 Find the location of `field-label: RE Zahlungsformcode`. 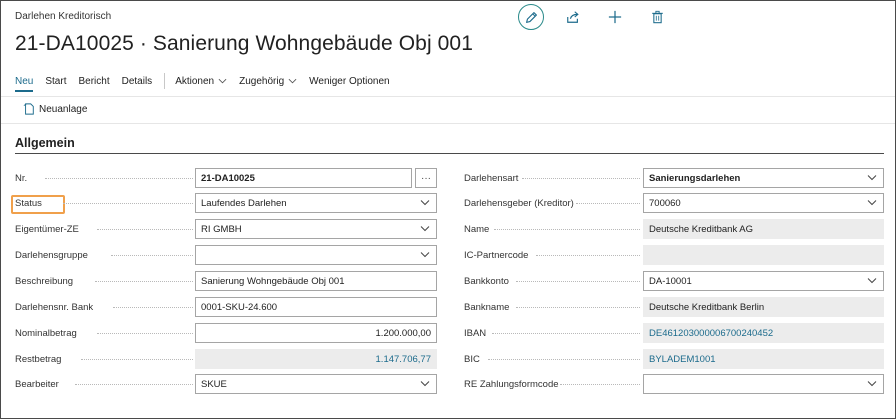

field-label: RE Zahlungsformcode is located at coordinates (511, 384).